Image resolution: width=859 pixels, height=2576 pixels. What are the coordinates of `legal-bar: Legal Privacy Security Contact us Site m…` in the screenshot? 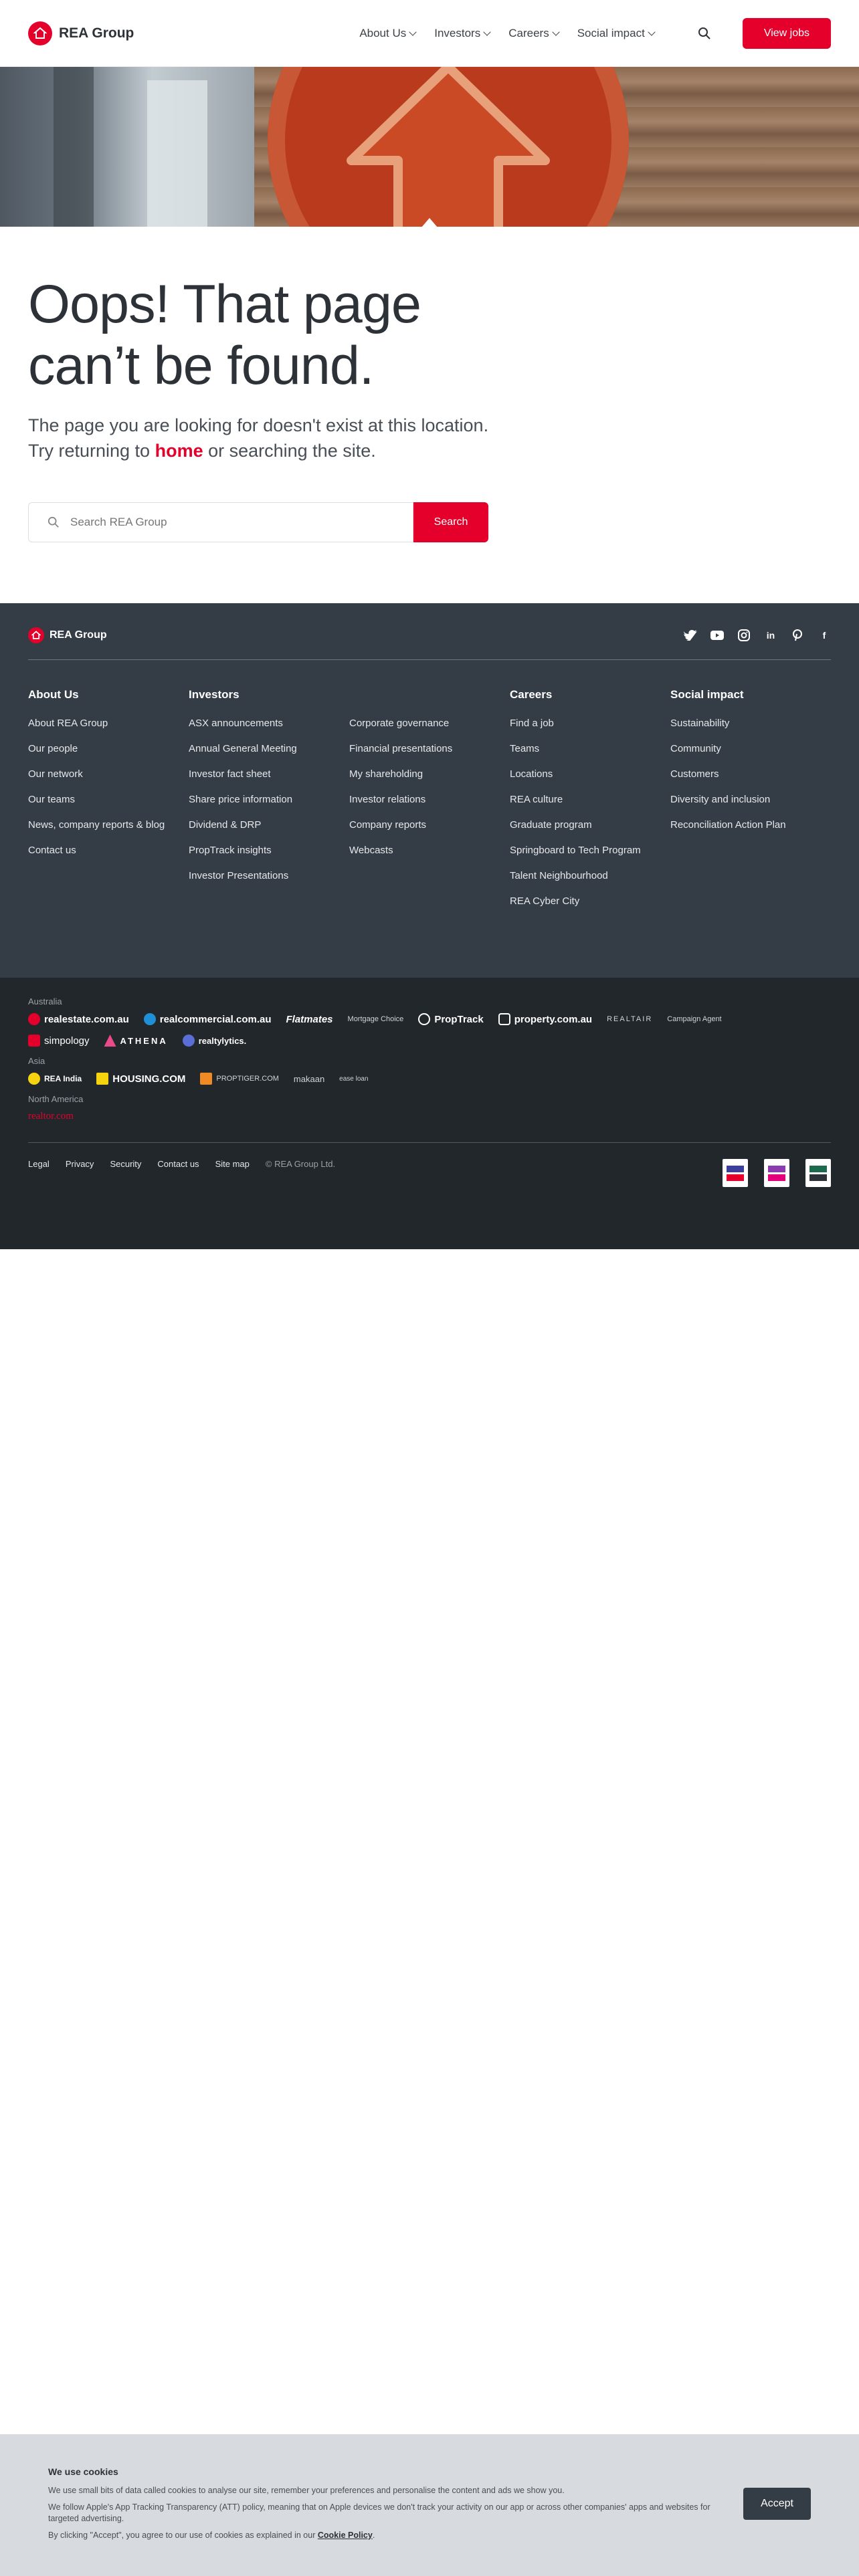 It's located at (429, 1164).